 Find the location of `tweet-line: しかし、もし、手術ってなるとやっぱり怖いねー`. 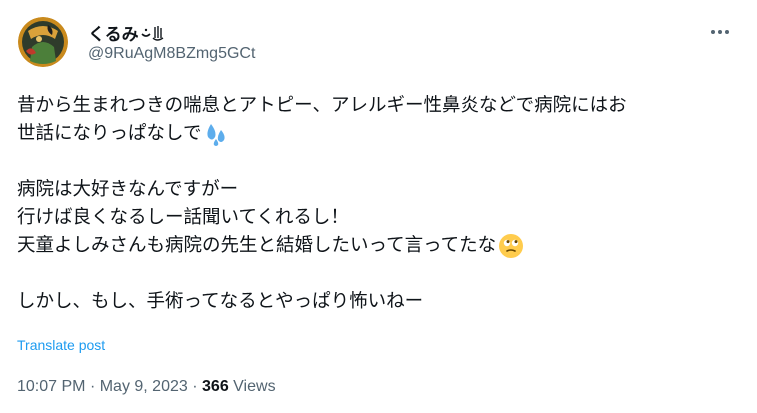

tweet-line: しかし、もし、手術ってなるとやっぱり怖いねー is located at coordinates (220, 301).